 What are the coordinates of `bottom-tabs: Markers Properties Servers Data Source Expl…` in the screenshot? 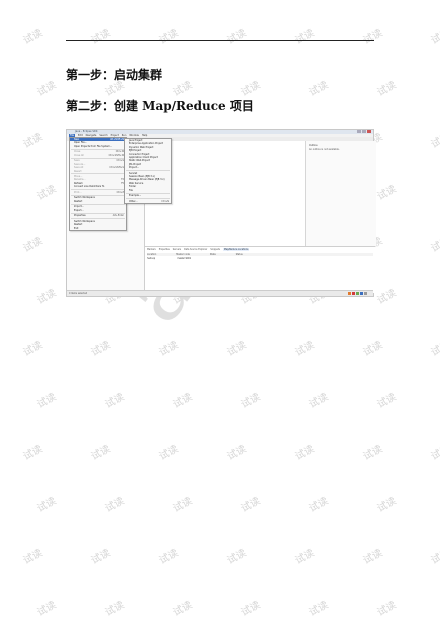 It's located at (198, 249).